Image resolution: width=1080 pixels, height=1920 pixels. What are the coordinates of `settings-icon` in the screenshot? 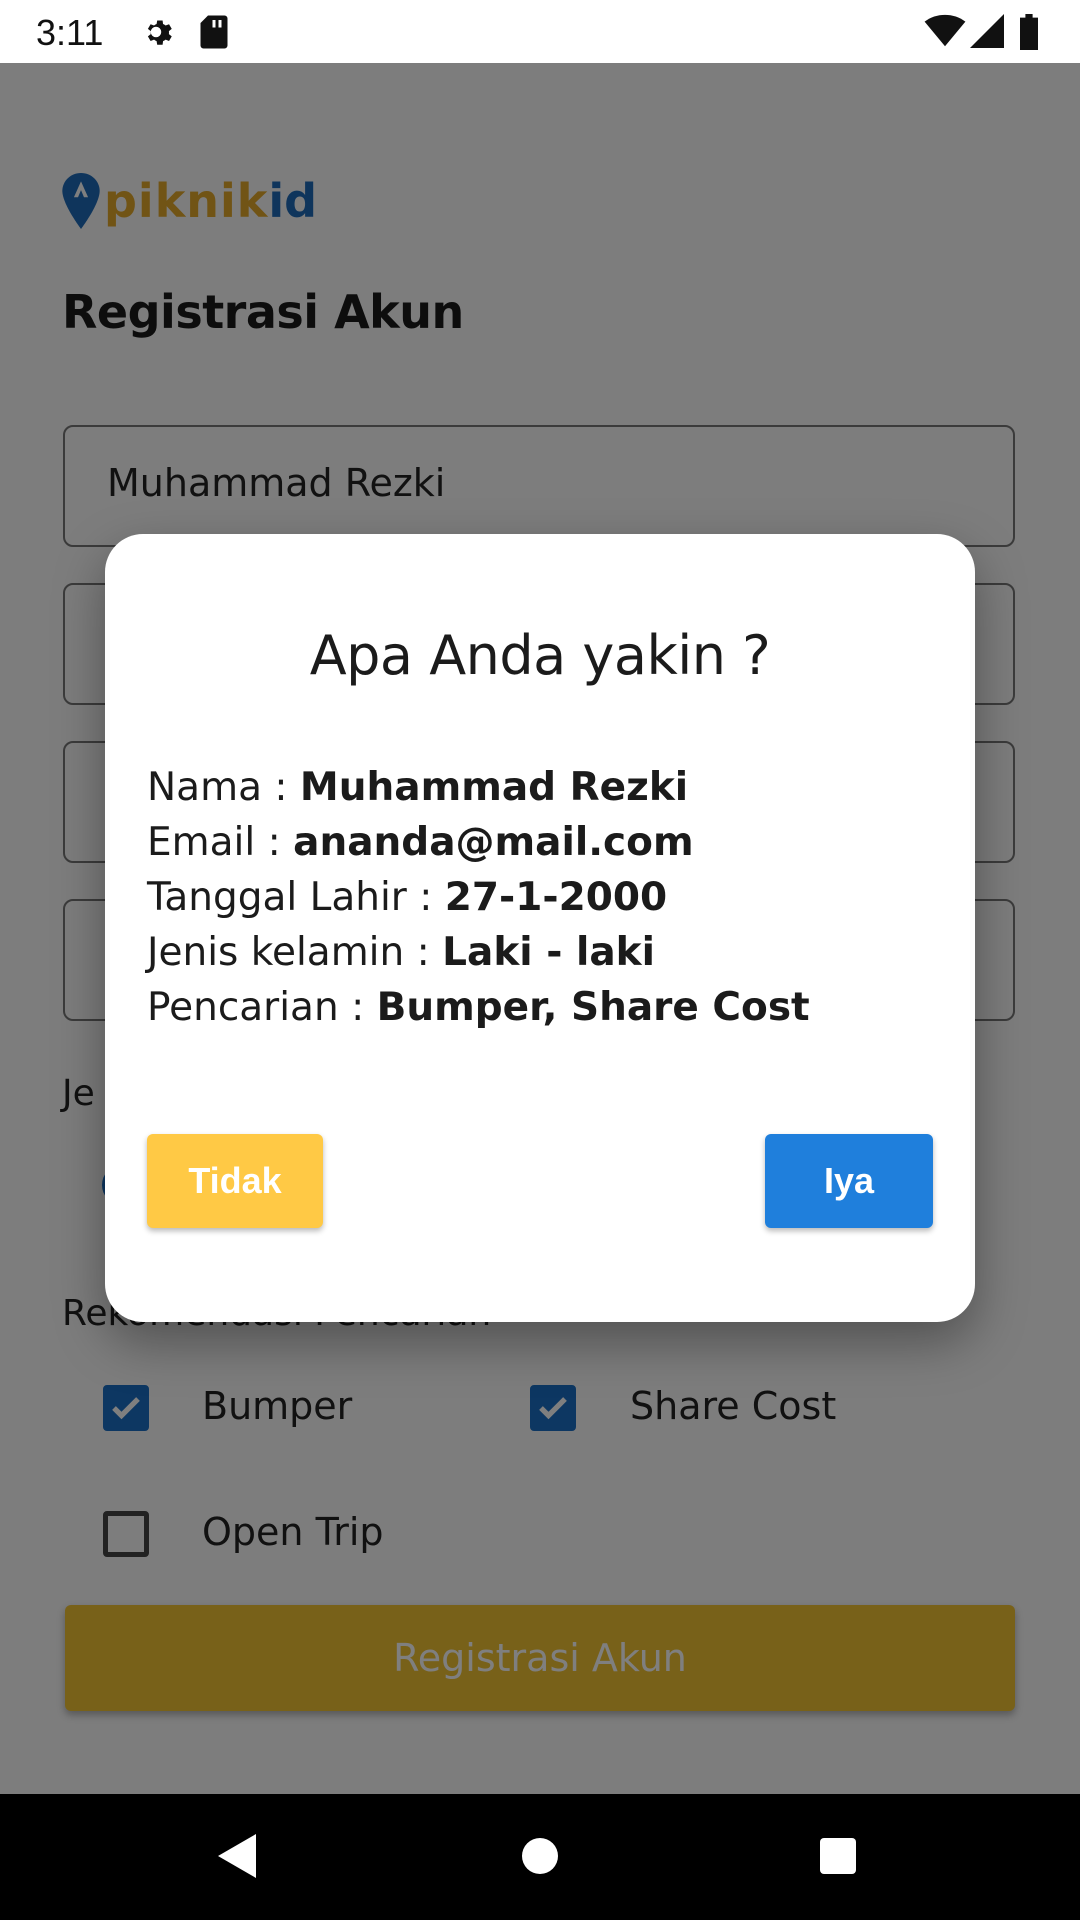 It's located at (156, 36).